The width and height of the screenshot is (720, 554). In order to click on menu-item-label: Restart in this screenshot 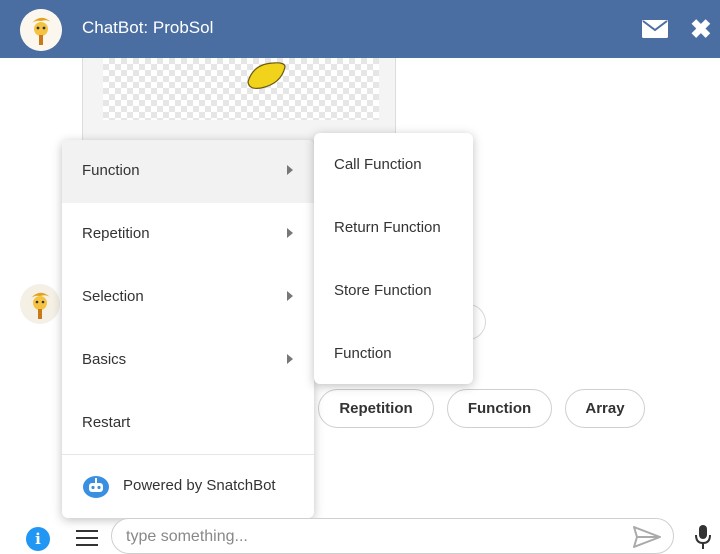, I will do `click(106, 422)`.